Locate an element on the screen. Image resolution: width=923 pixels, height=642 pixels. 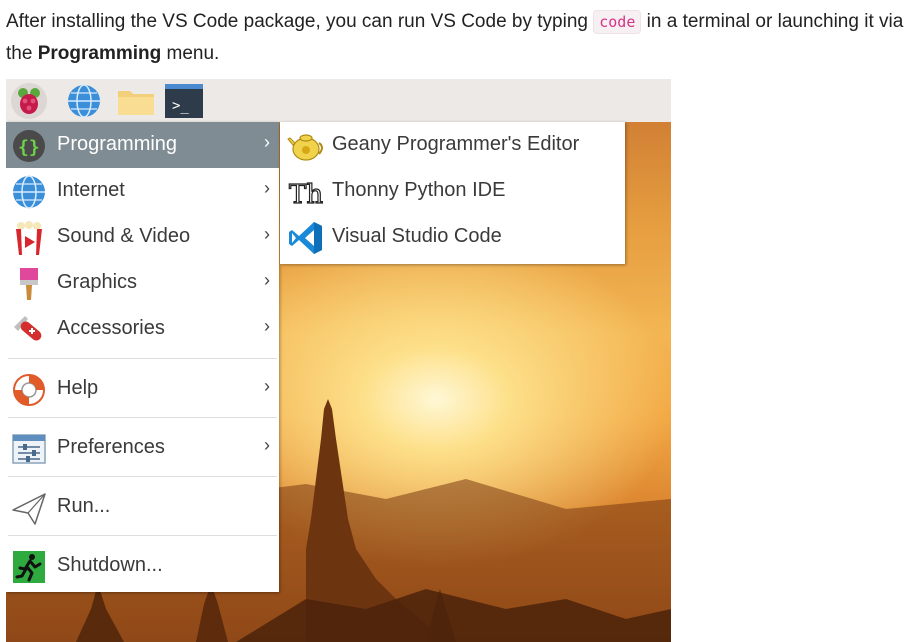
sliders-icon is located at coordinates (29, 449).